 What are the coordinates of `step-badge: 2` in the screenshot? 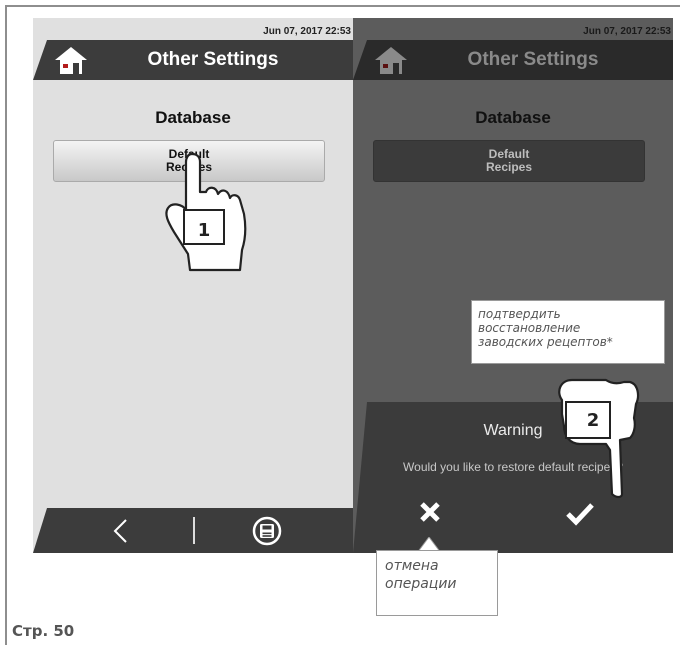 It's located at (593, 420).